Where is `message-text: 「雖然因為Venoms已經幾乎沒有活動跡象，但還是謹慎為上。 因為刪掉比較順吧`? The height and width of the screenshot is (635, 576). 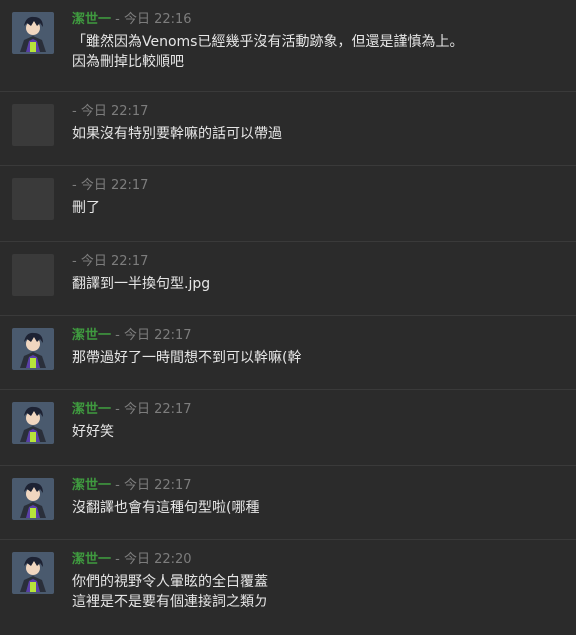 message-text: 「雖然因為Venoms已經幾乎沒有活動跡象，但還是謹慎為上。 因為刪掉比較順吧 is located at coordinates (268, 52).